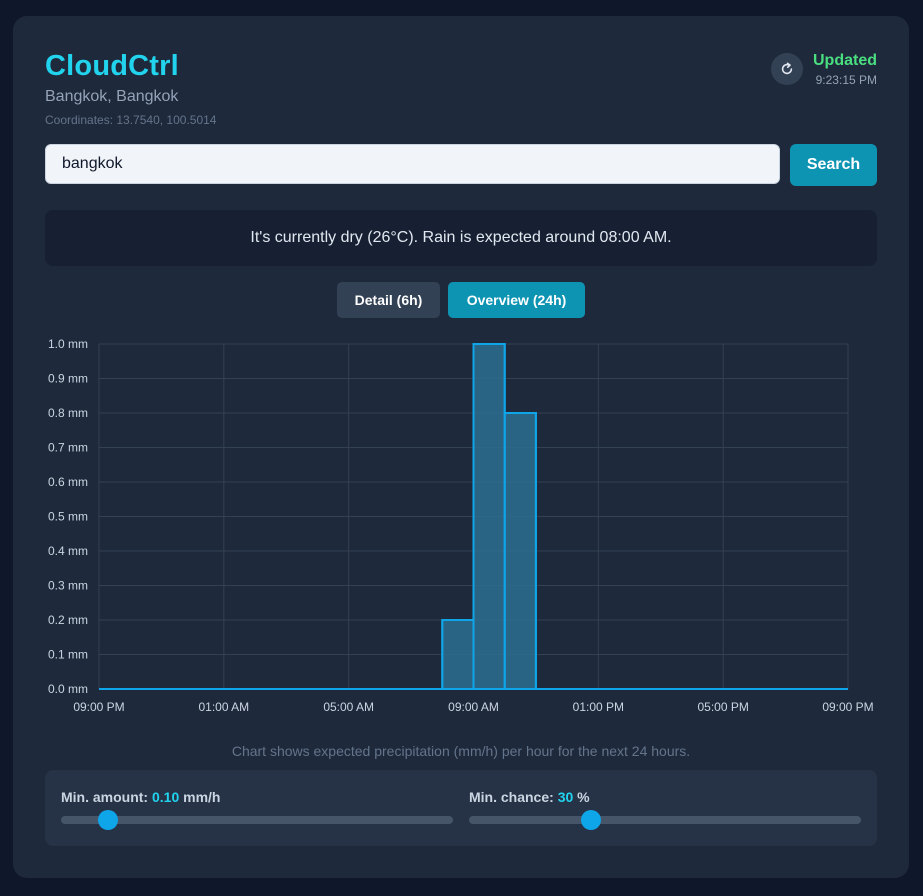 The width and height of the screenshot is (923, 896). What do you see at coordinates (68, 482) in the screenshot?
I see `y-tick-label: 0.6 mm` at bounding box center [68, 482].